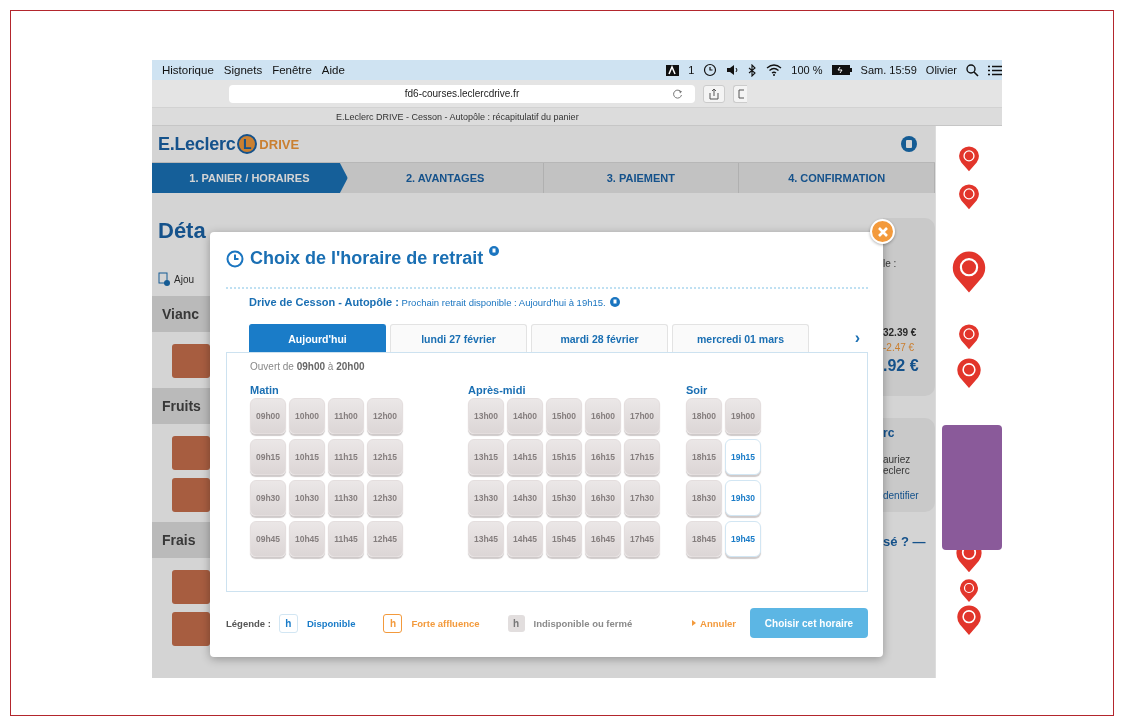  What do you see at coordinates (564, 498) in the screenshot?
I see `time-slot: 15h30` at bounding box center [564, 498].